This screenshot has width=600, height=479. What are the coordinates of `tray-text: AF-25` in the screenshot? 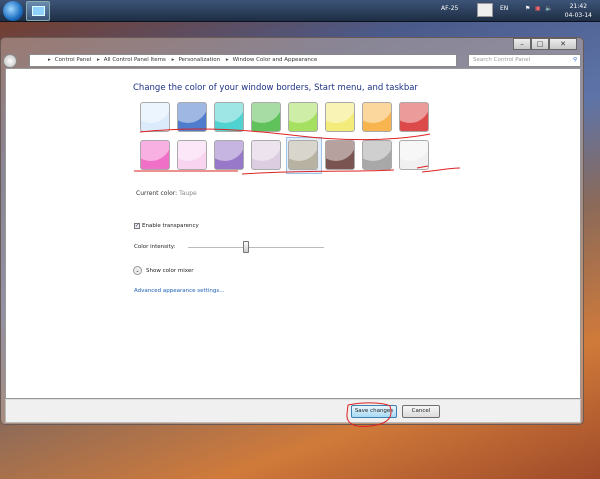 It's located at (450, 8).